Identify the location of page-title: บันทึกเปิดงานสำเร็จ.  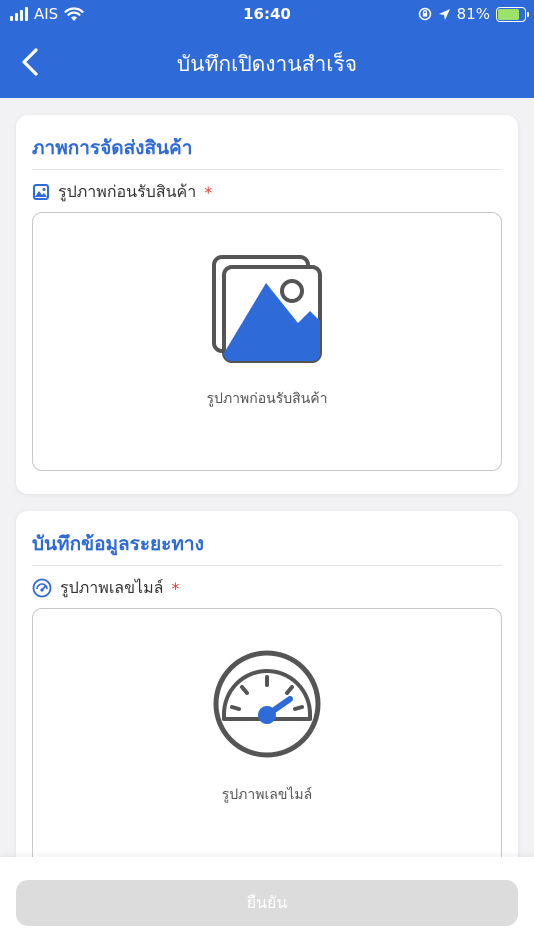
(267, 64).